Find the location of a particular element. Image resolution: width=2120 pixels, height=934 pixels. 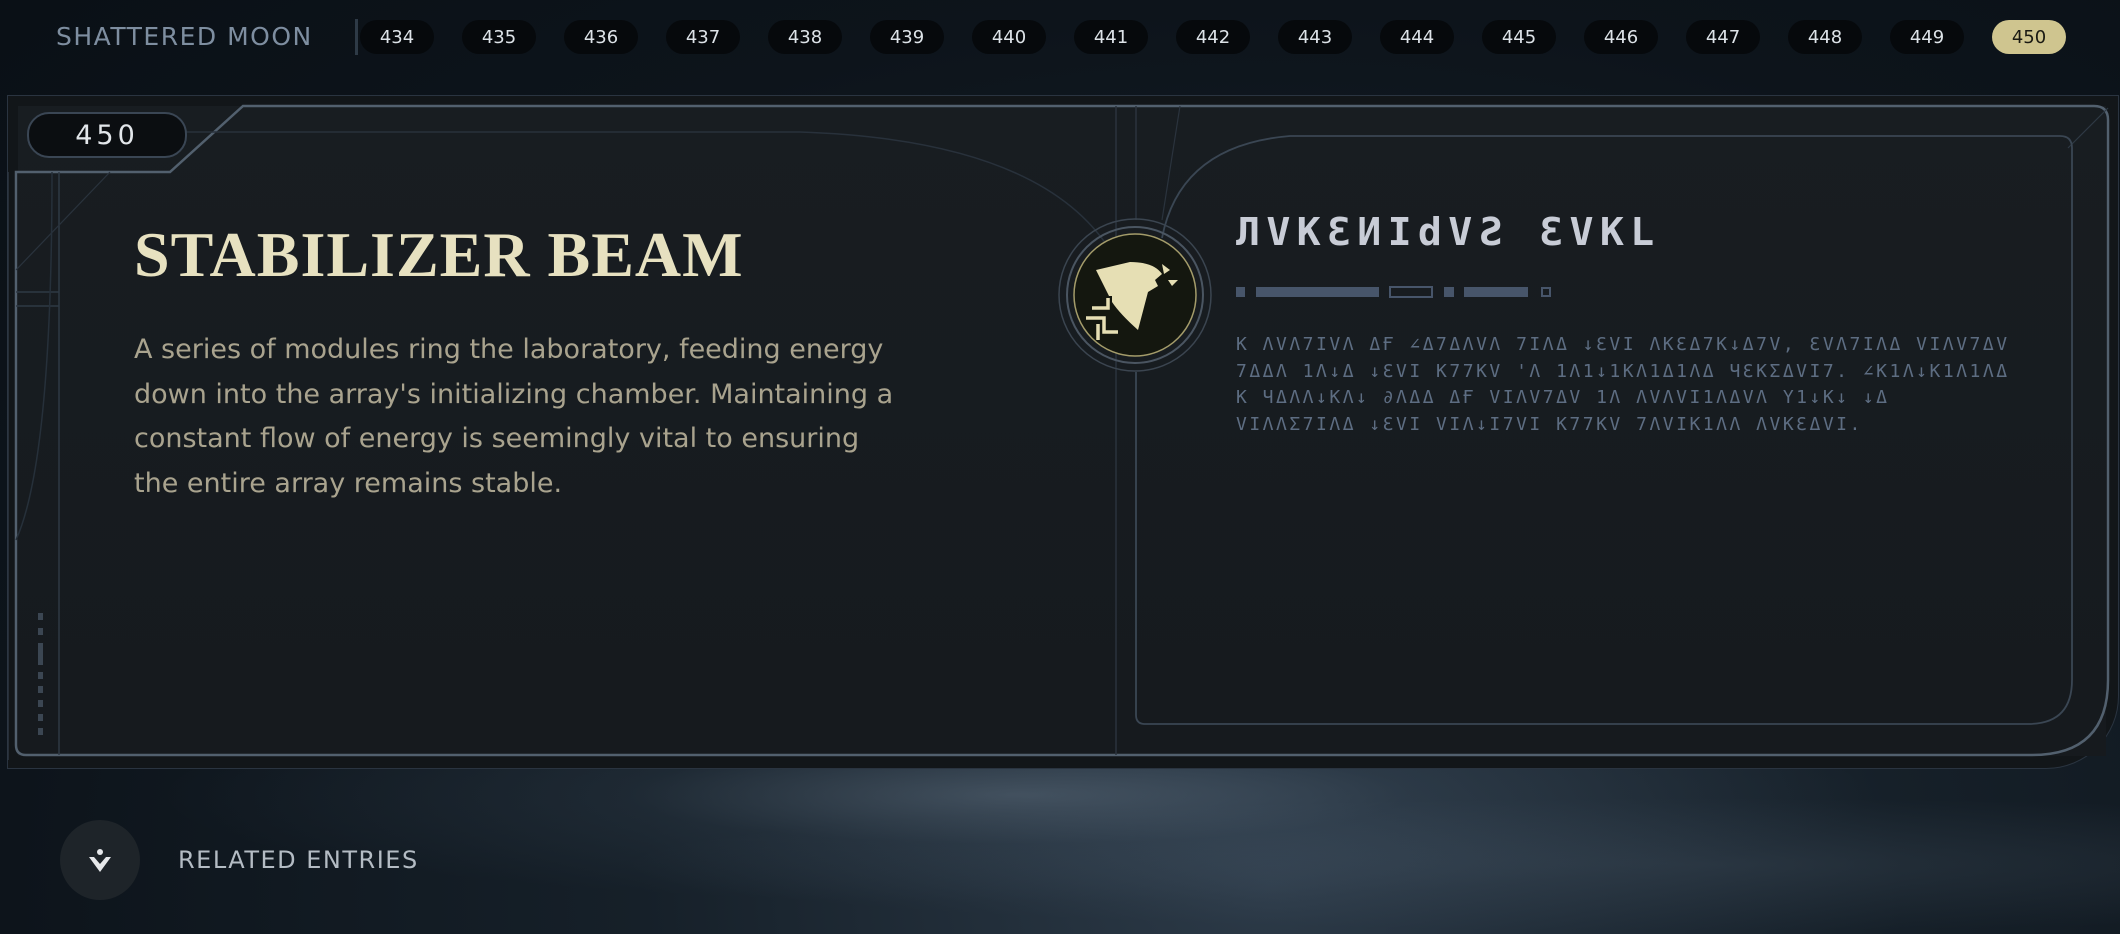

aurebesh-title: ЛVKƐИIdVƧ ƐVKL is located at coordinates (1448, 232).